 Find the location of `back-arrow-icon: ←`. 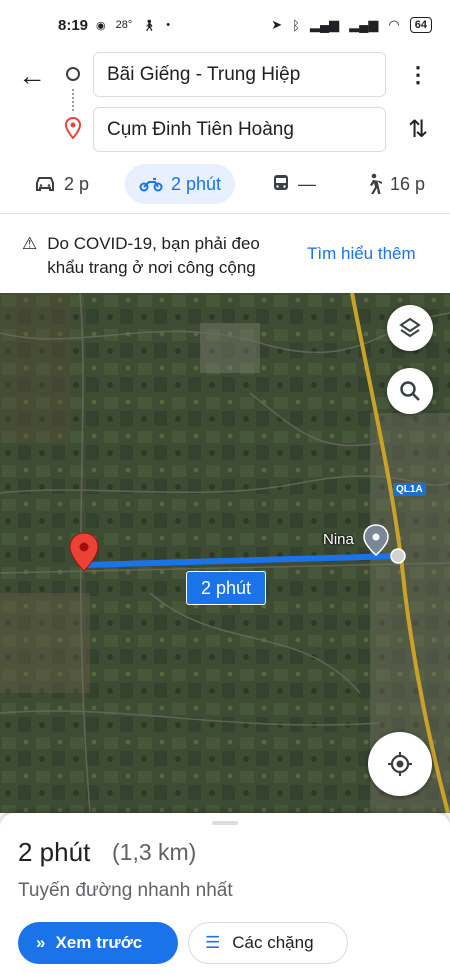

back-arrow-icon: ← is located at coordinates (32, 76).